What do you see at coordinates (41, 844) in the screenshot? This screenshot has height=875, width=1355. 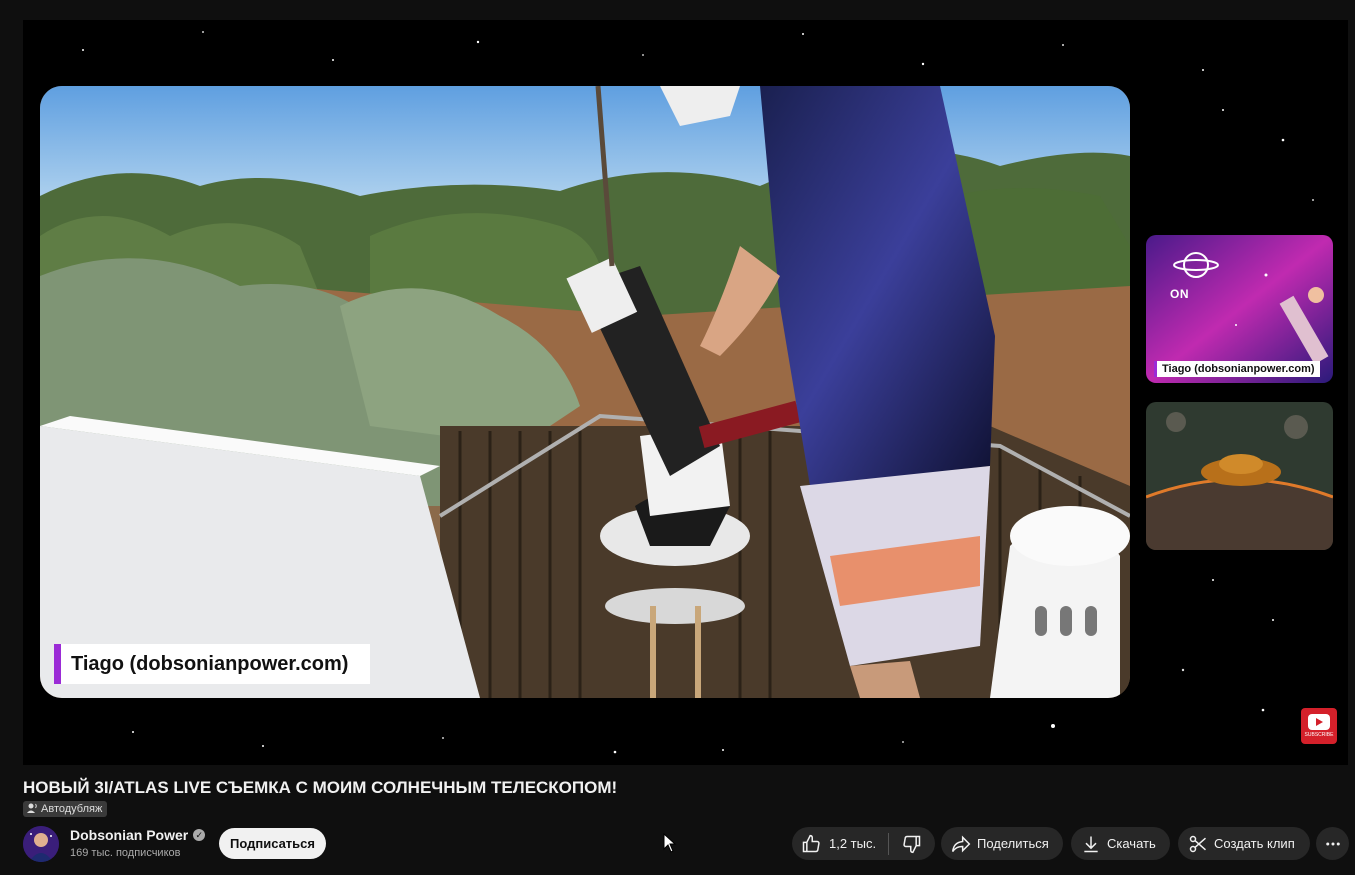 I see `channel-avatar` at bounding box center [41, 844].